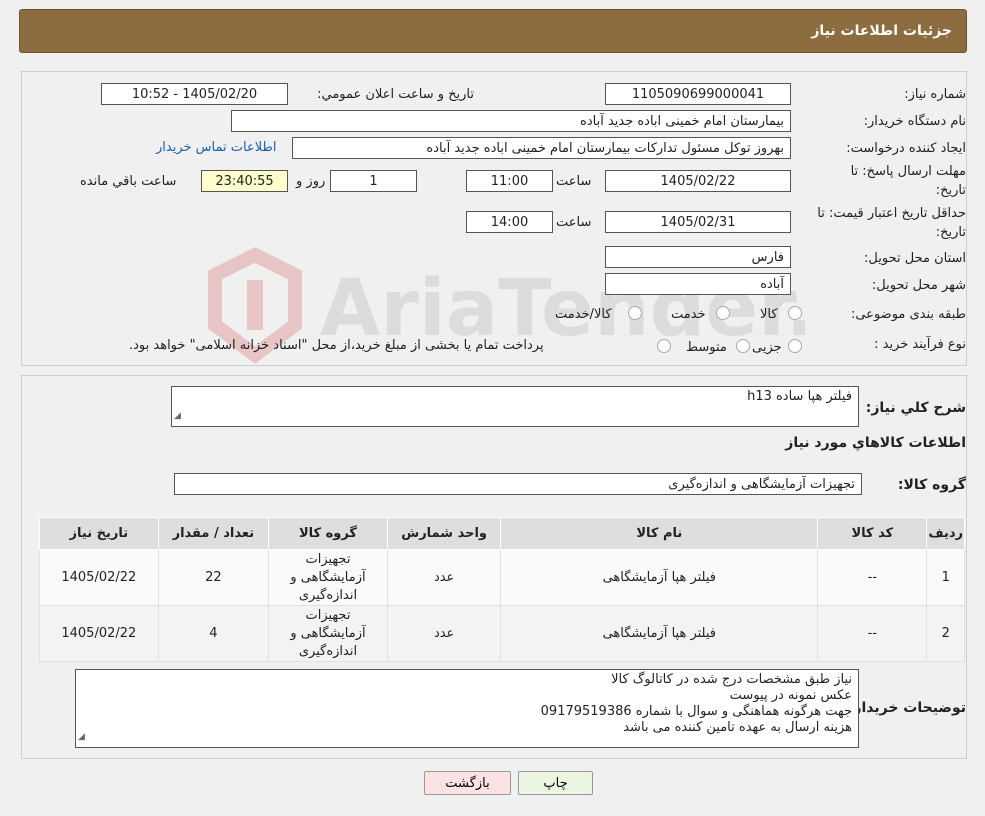 Image resolution: width=985 pixels, height=816 pixels. Describe the element at coordinates (373, 181) in the screenshot. I see `days-remaining-field: 1` at that location.